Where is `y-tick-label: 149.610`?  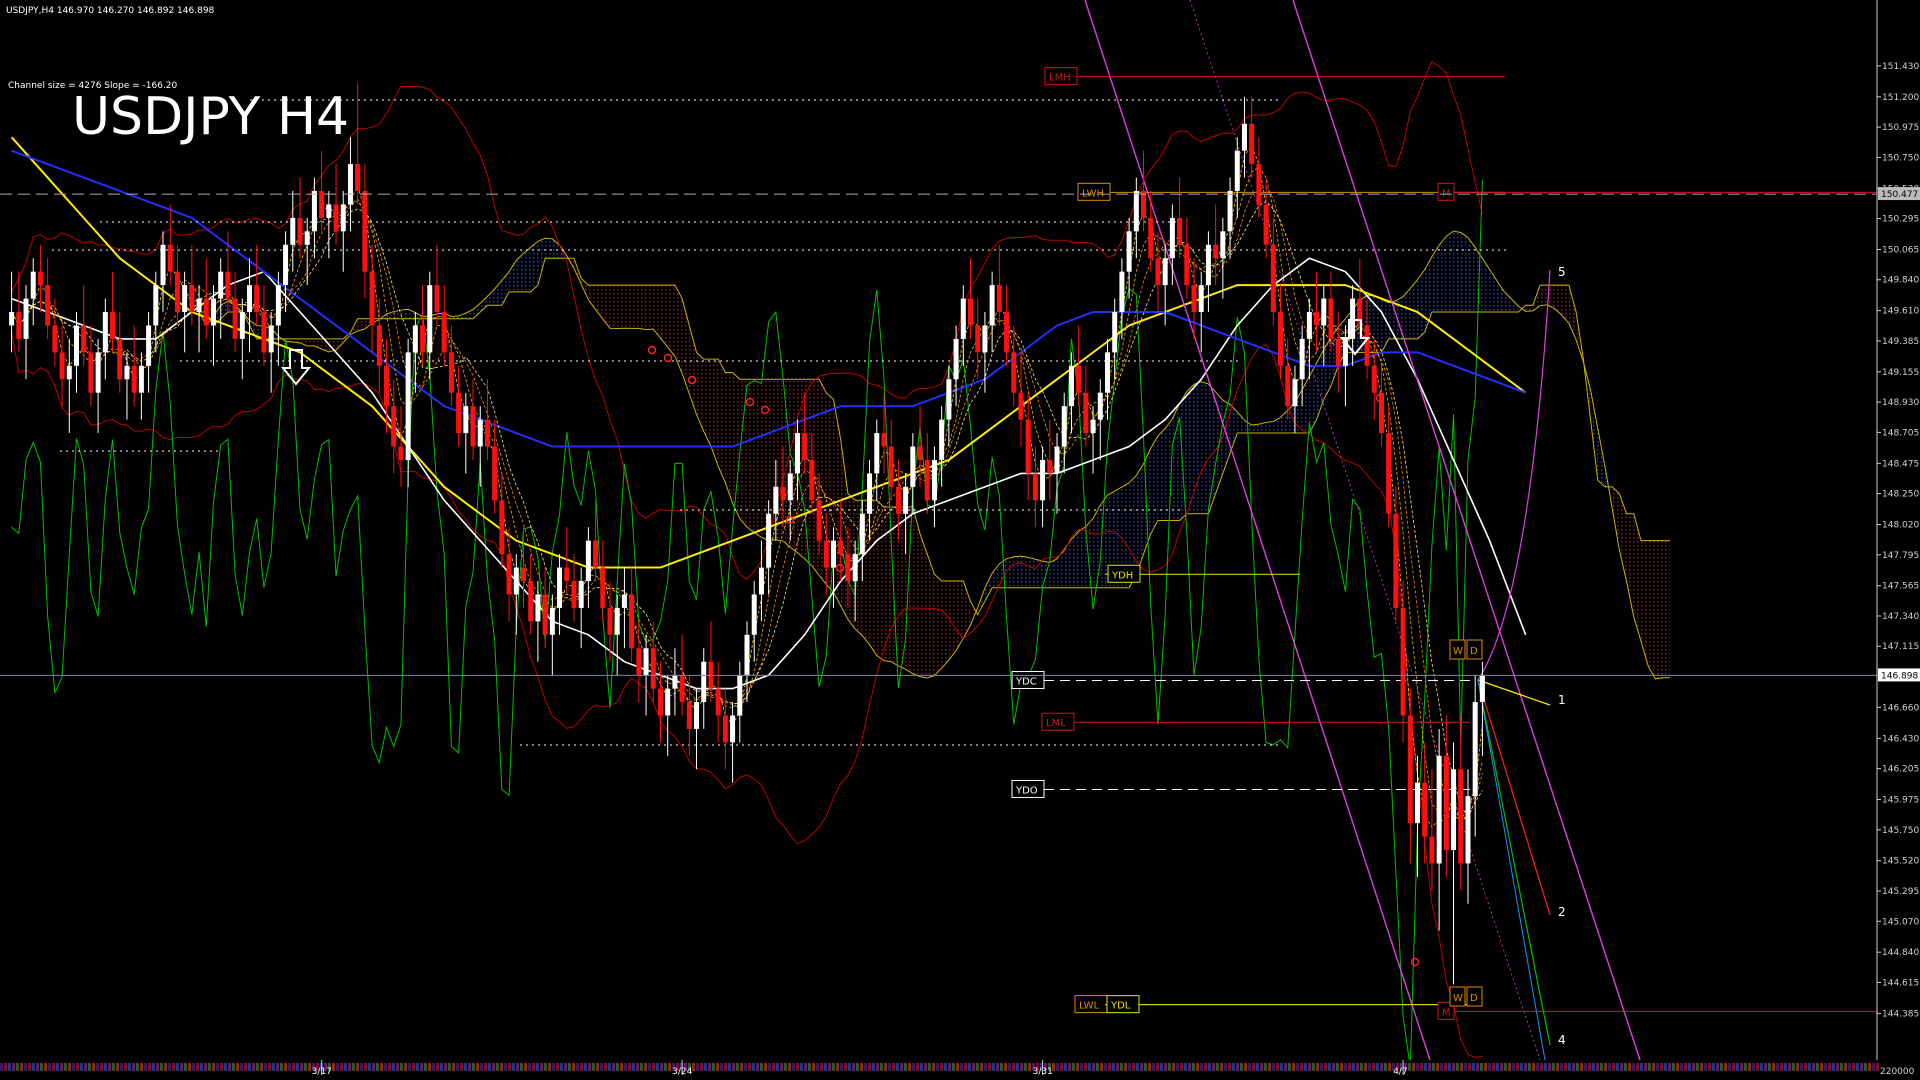
y-tick-label: 149.610 is located at coordinates (1900, 312).